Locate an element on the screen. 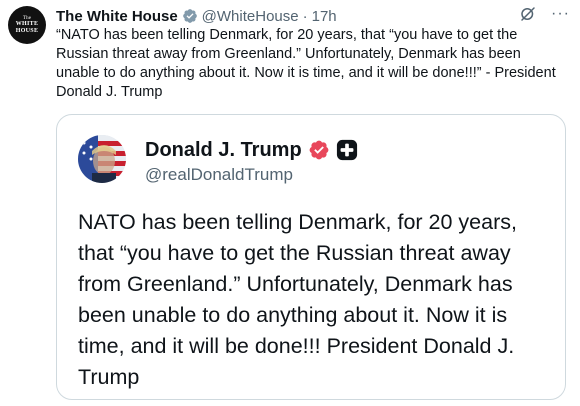 This screenshot has height=406, width=580. white-house-avatar: The WHITE HOUSE is located at coordinates (27, 25).